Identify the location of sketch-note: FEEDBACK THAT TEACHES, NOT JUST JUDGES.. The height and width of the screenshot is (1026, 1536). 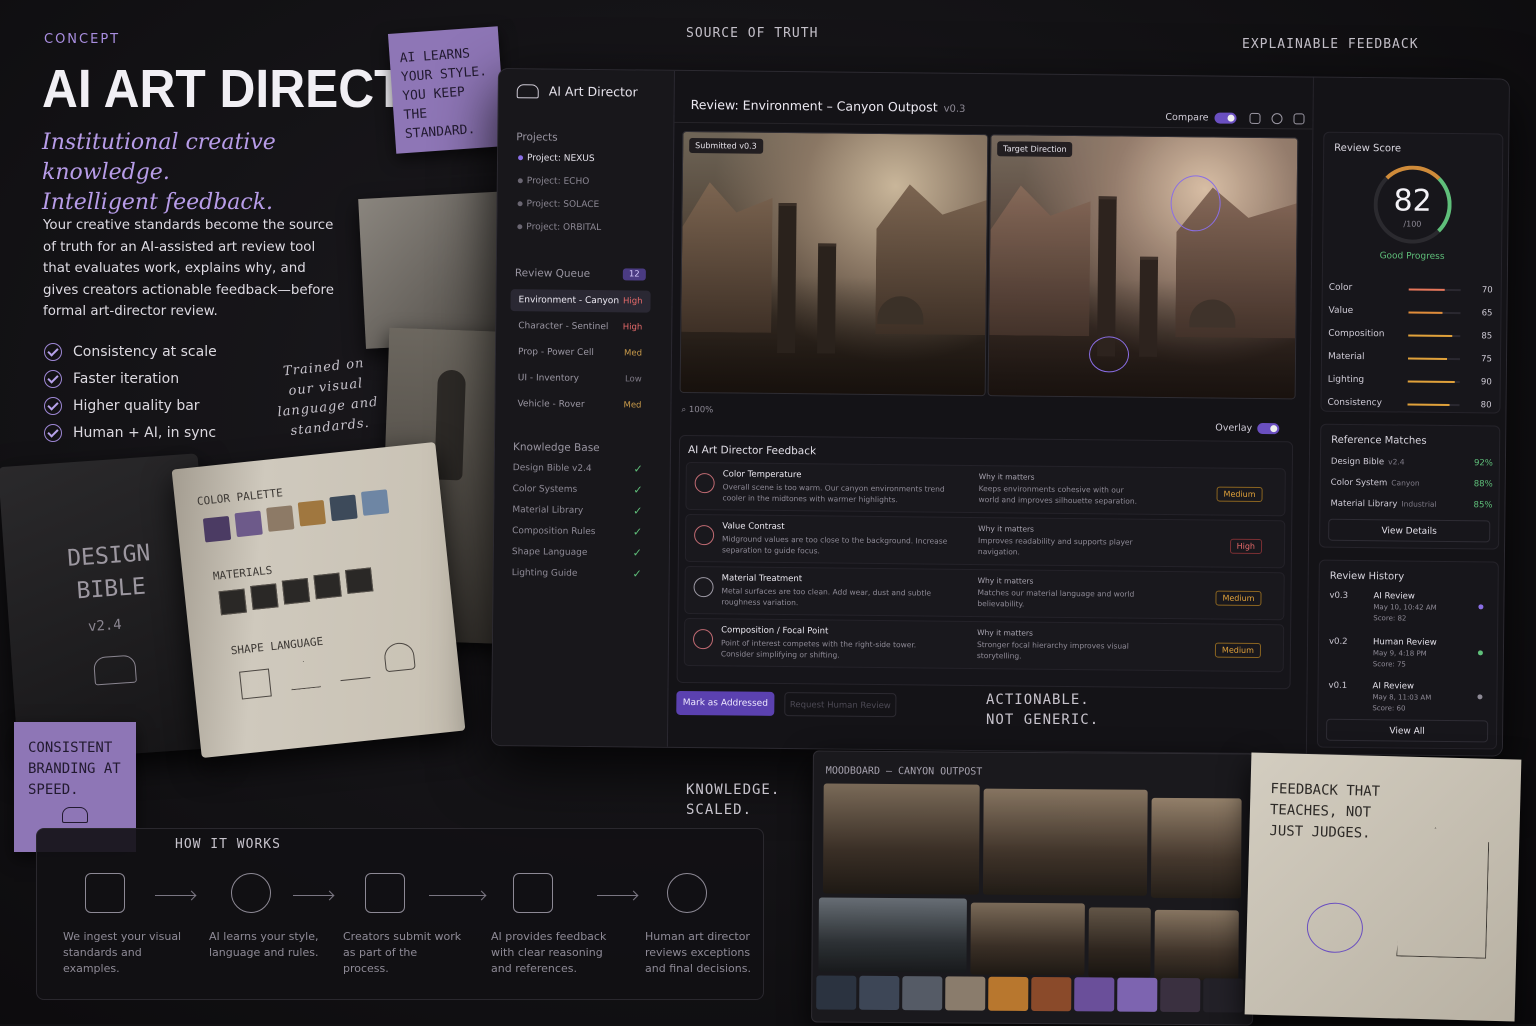
(1335, 812).